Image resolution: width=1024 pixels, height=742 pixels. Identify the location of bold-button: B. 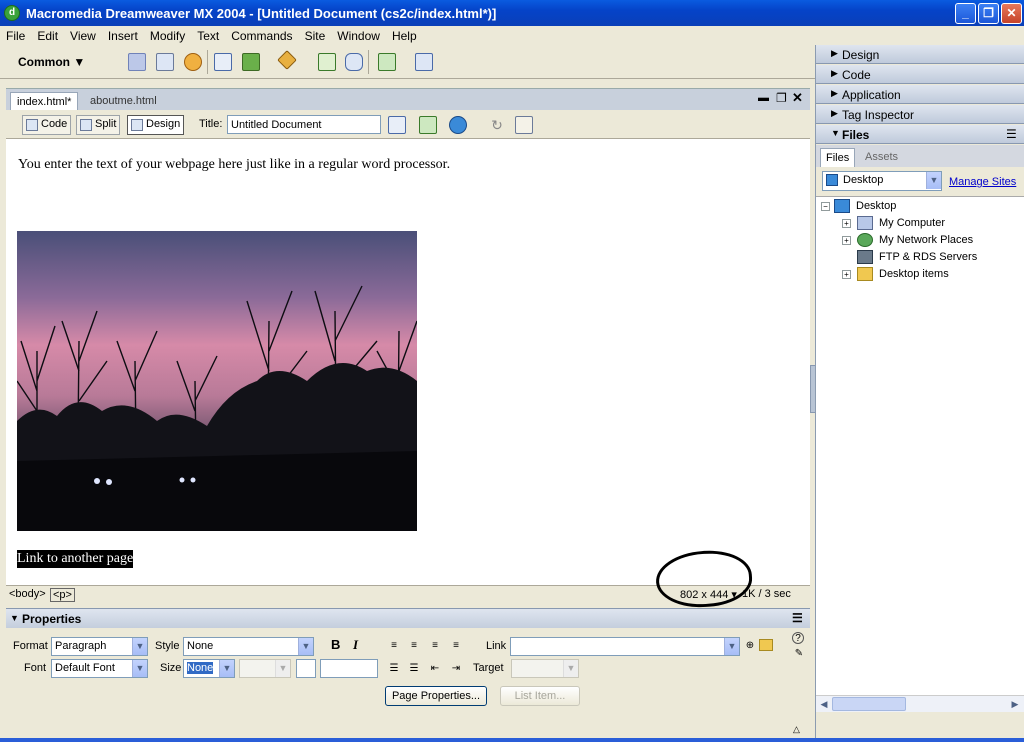
(335, 644).